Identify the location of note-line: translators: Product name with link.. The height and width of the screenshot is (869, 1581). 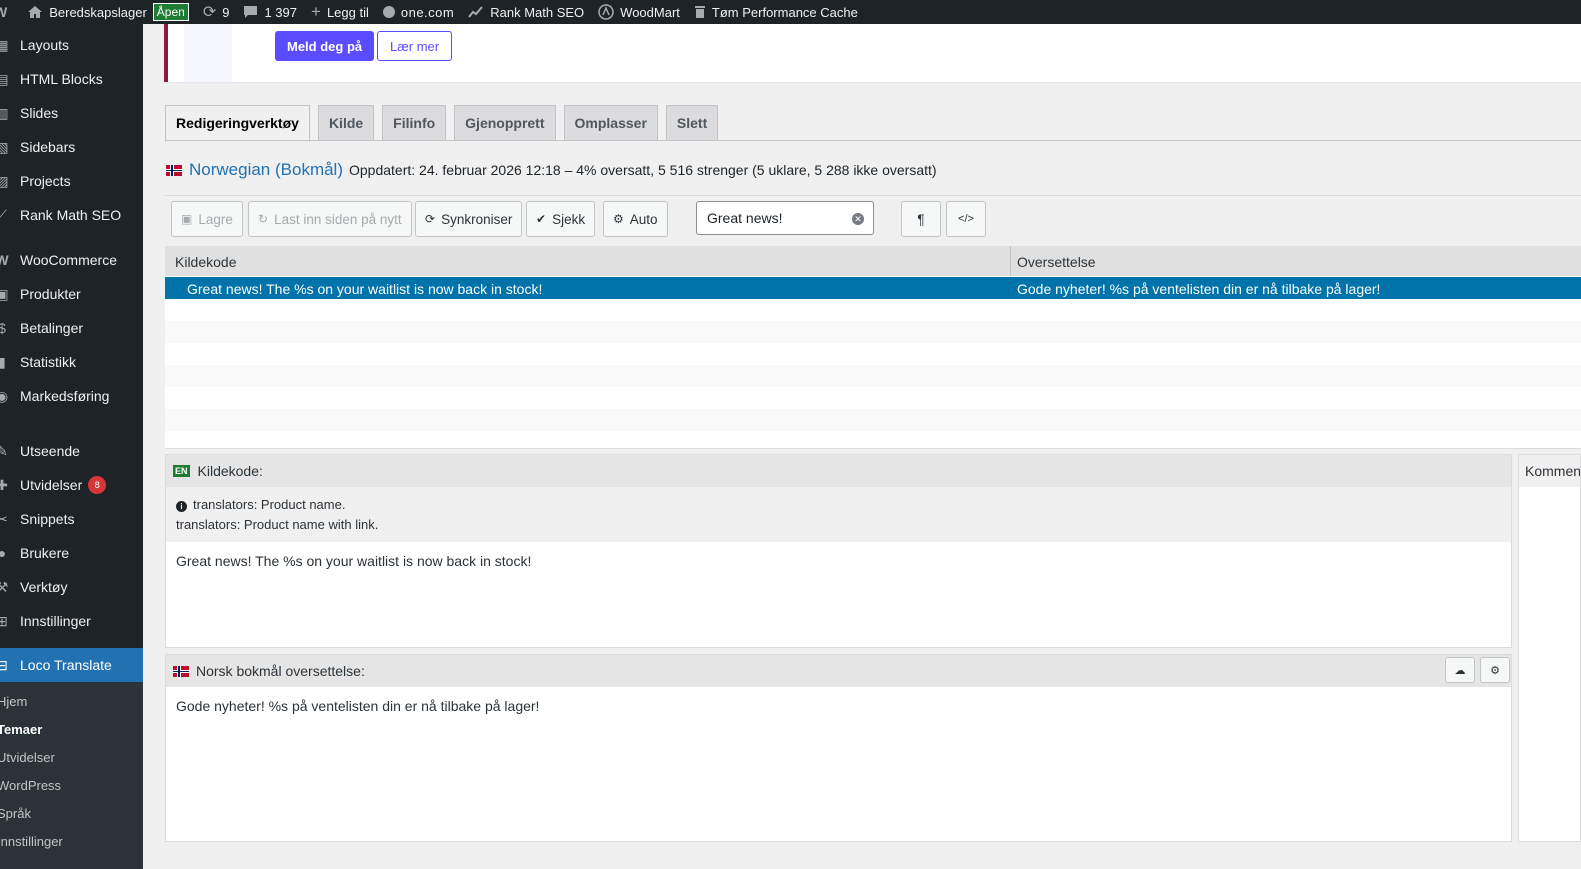
(277, 524).